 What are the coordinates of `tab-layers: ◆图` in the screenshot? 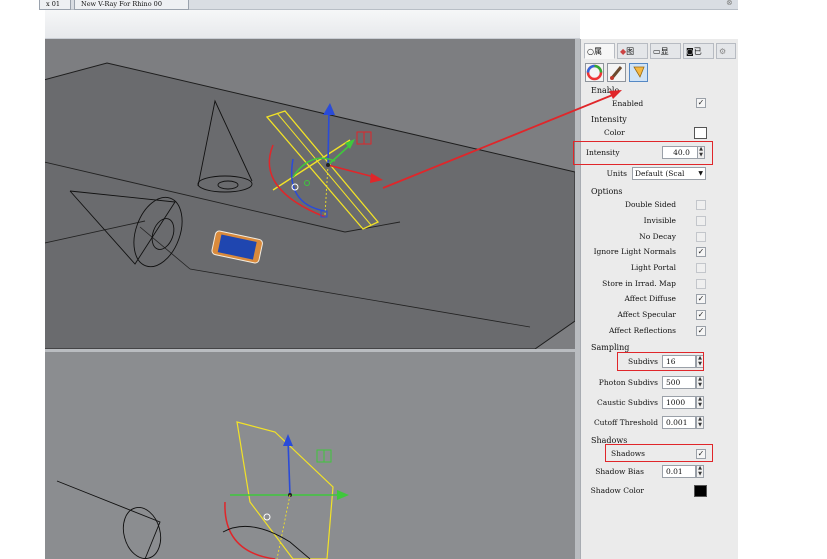 It's located at (632, 51).